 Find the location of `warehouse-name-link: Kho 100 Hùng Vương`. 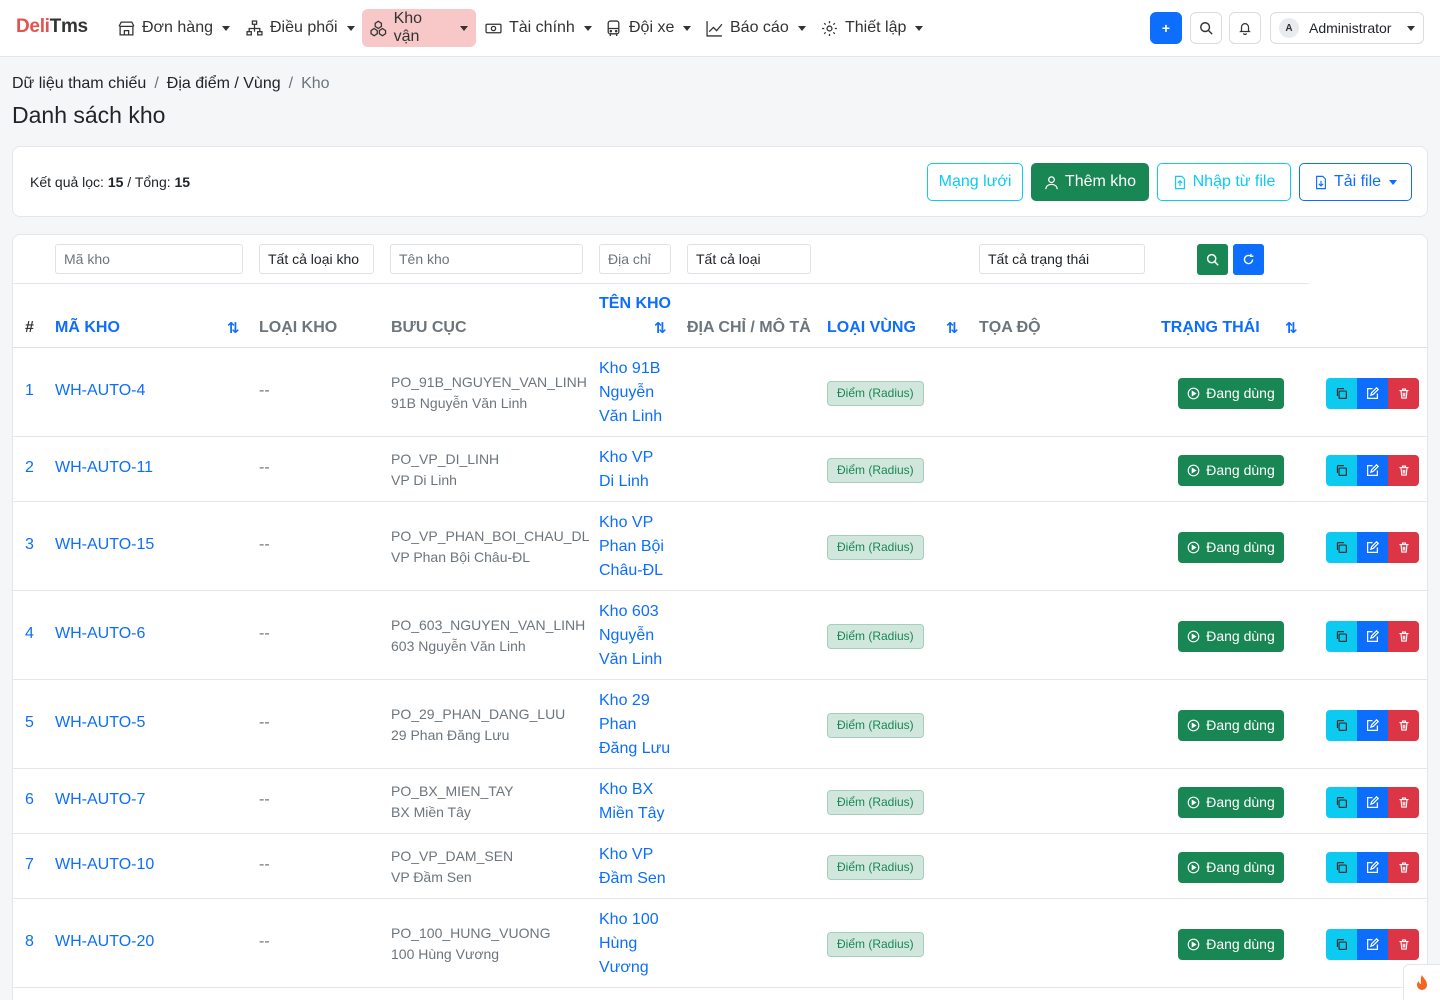

warehouse-name-link: Kho 100 Hùng Vương is located at coordinates (637, 944).